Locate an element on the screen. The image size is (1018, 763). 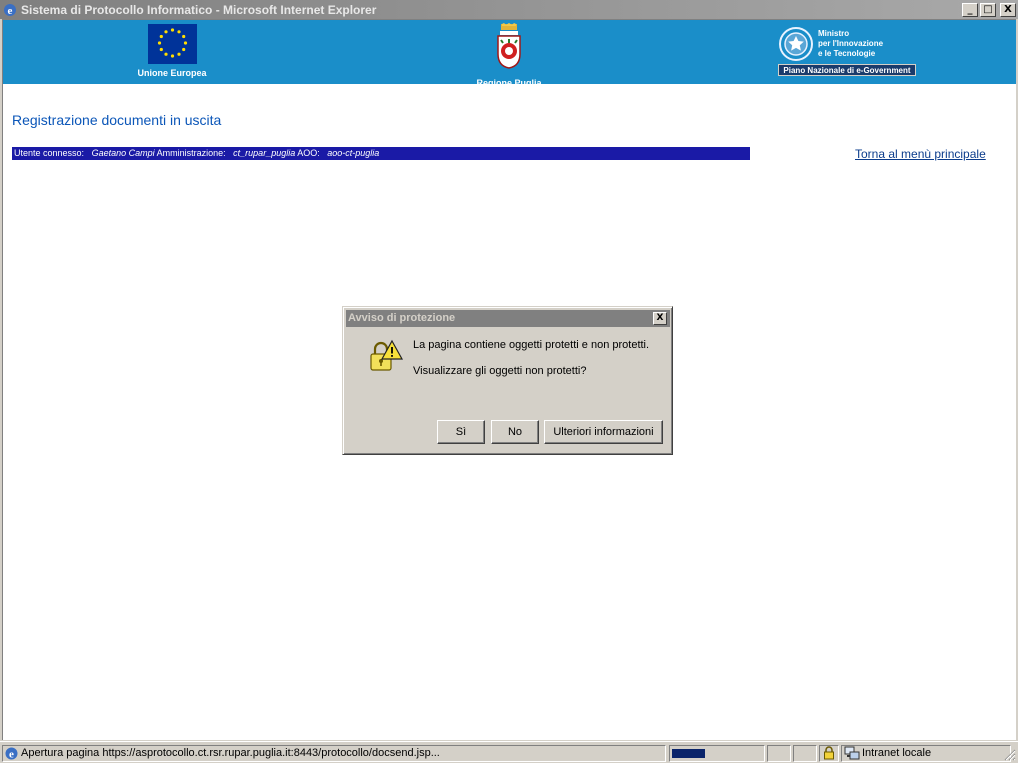
dialog-message-question: Visualizzare gli oggetti non protetti? is located at coordinates (500, 371).